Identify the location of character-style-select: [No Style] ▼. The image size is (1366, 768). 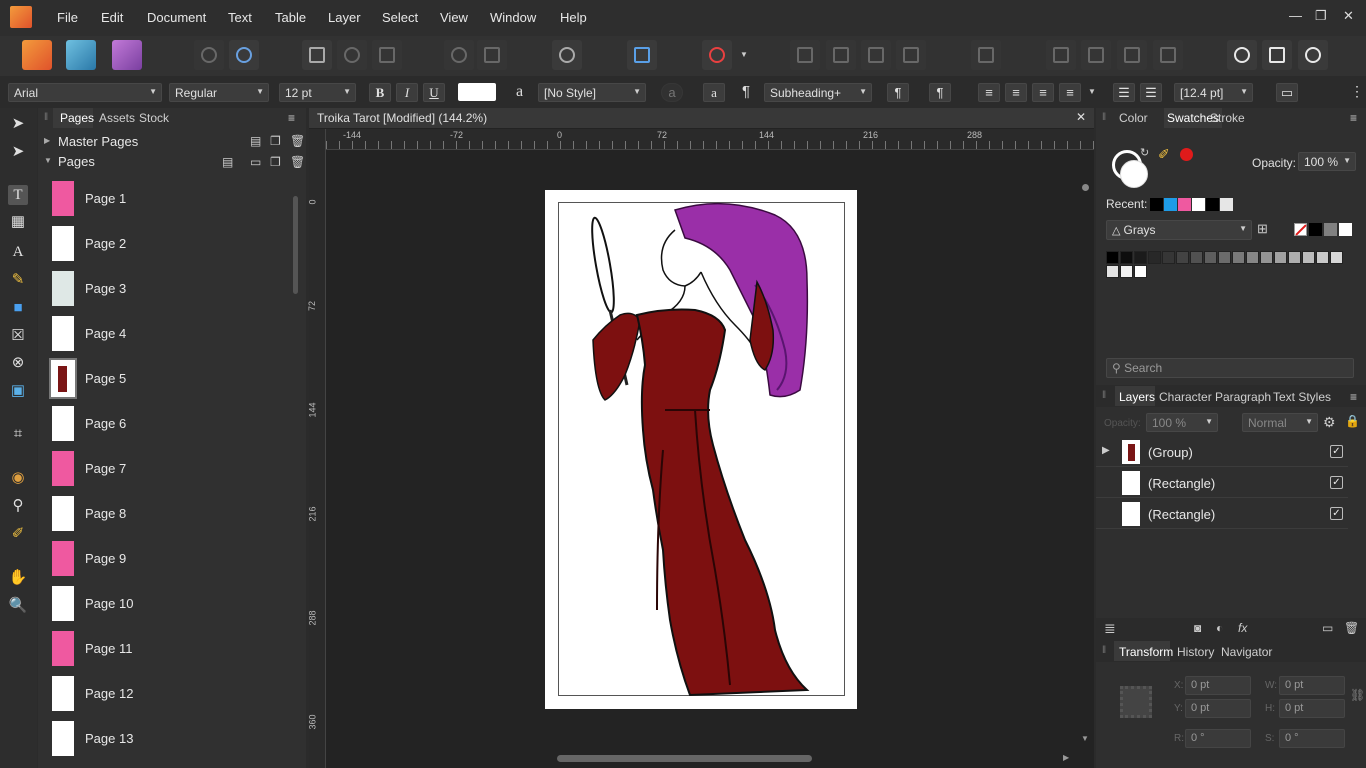
(592, 92).